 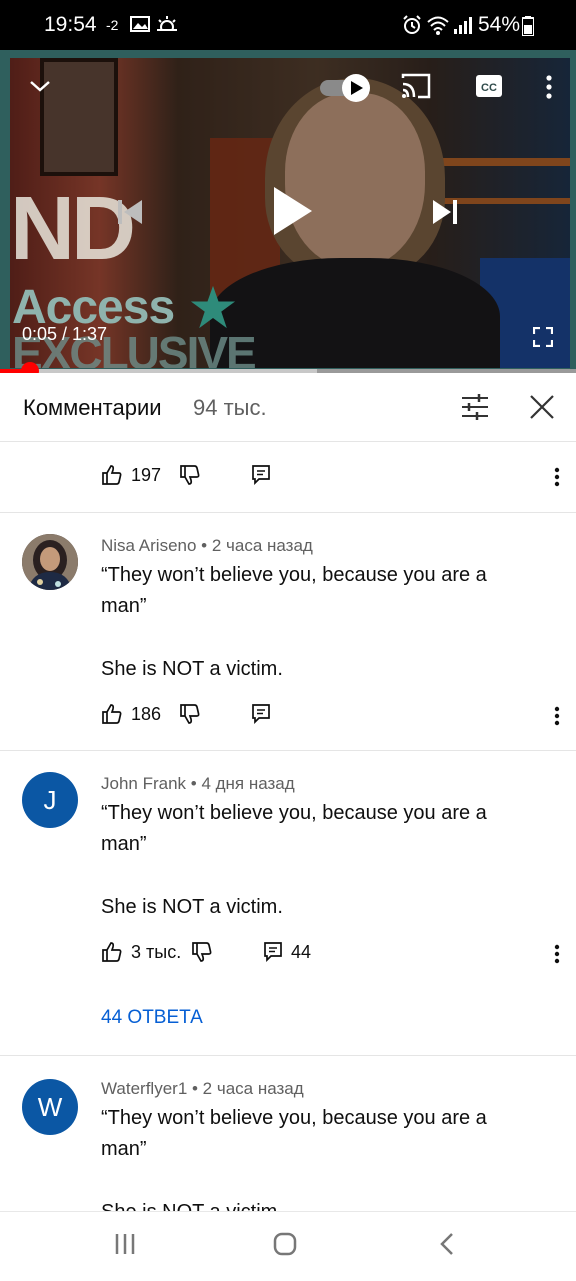 What do you see at coordinates (202, 1088) in the screenshot?
I see `comment-meta: Waterflyer1 • 2 часа назад` at bounding box center [202, 1088].